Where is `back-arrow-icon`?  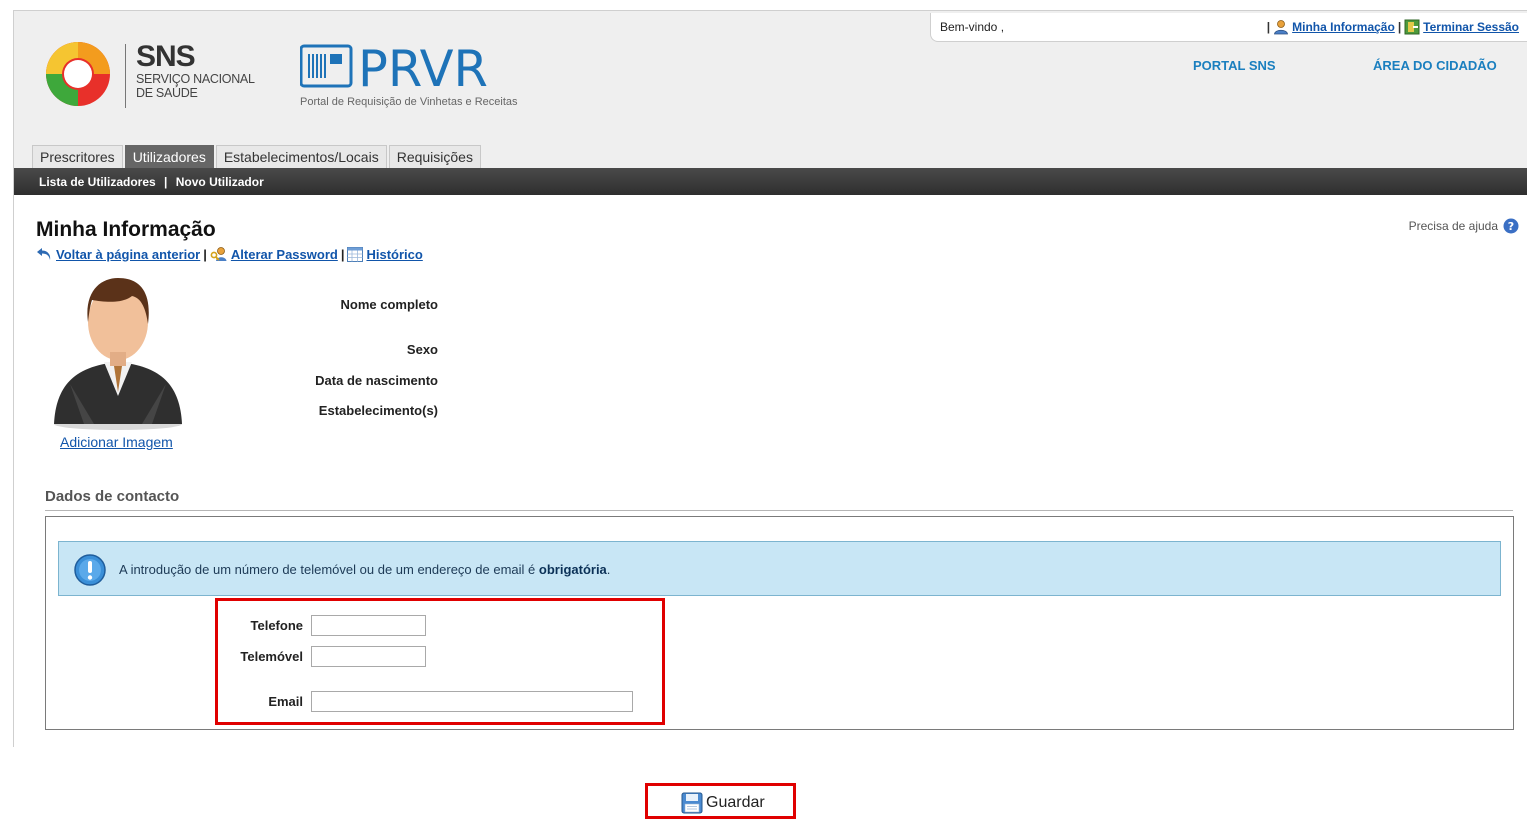
back-arrow-icon is located at coordinates (44, 254).